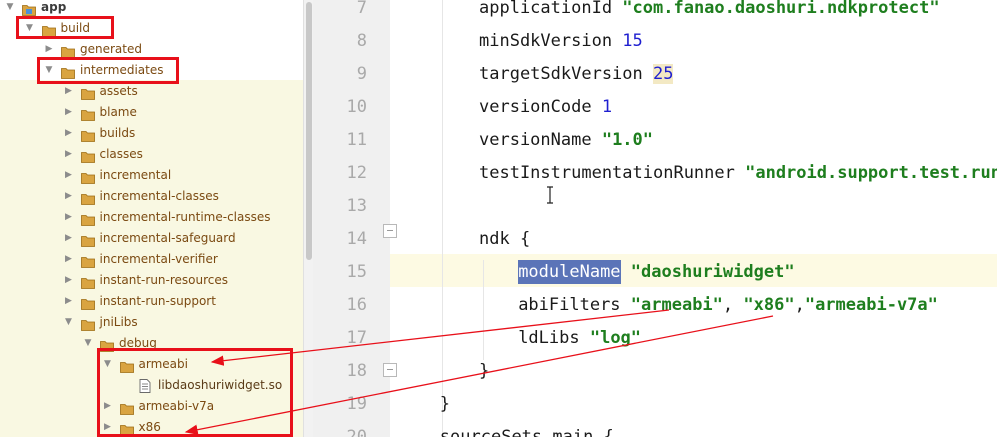  What do you see at coordinates (117, 133) in the screenshot?
I see `tree-item-label: builds` at bounding box center [117, 133].